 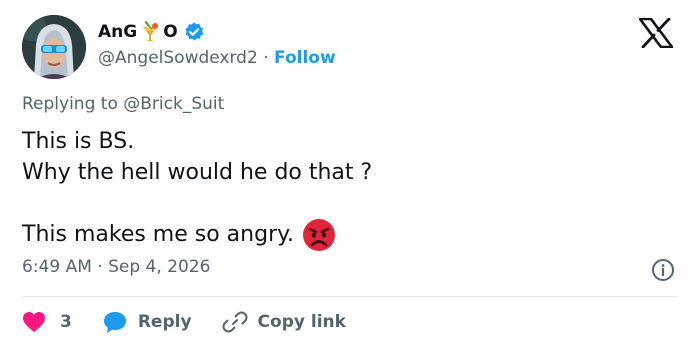 What do you see at coordinates (57, 267) in the screenshot?
I see `tweet-time: 6:49 AM` at bounding box center [57, 267].